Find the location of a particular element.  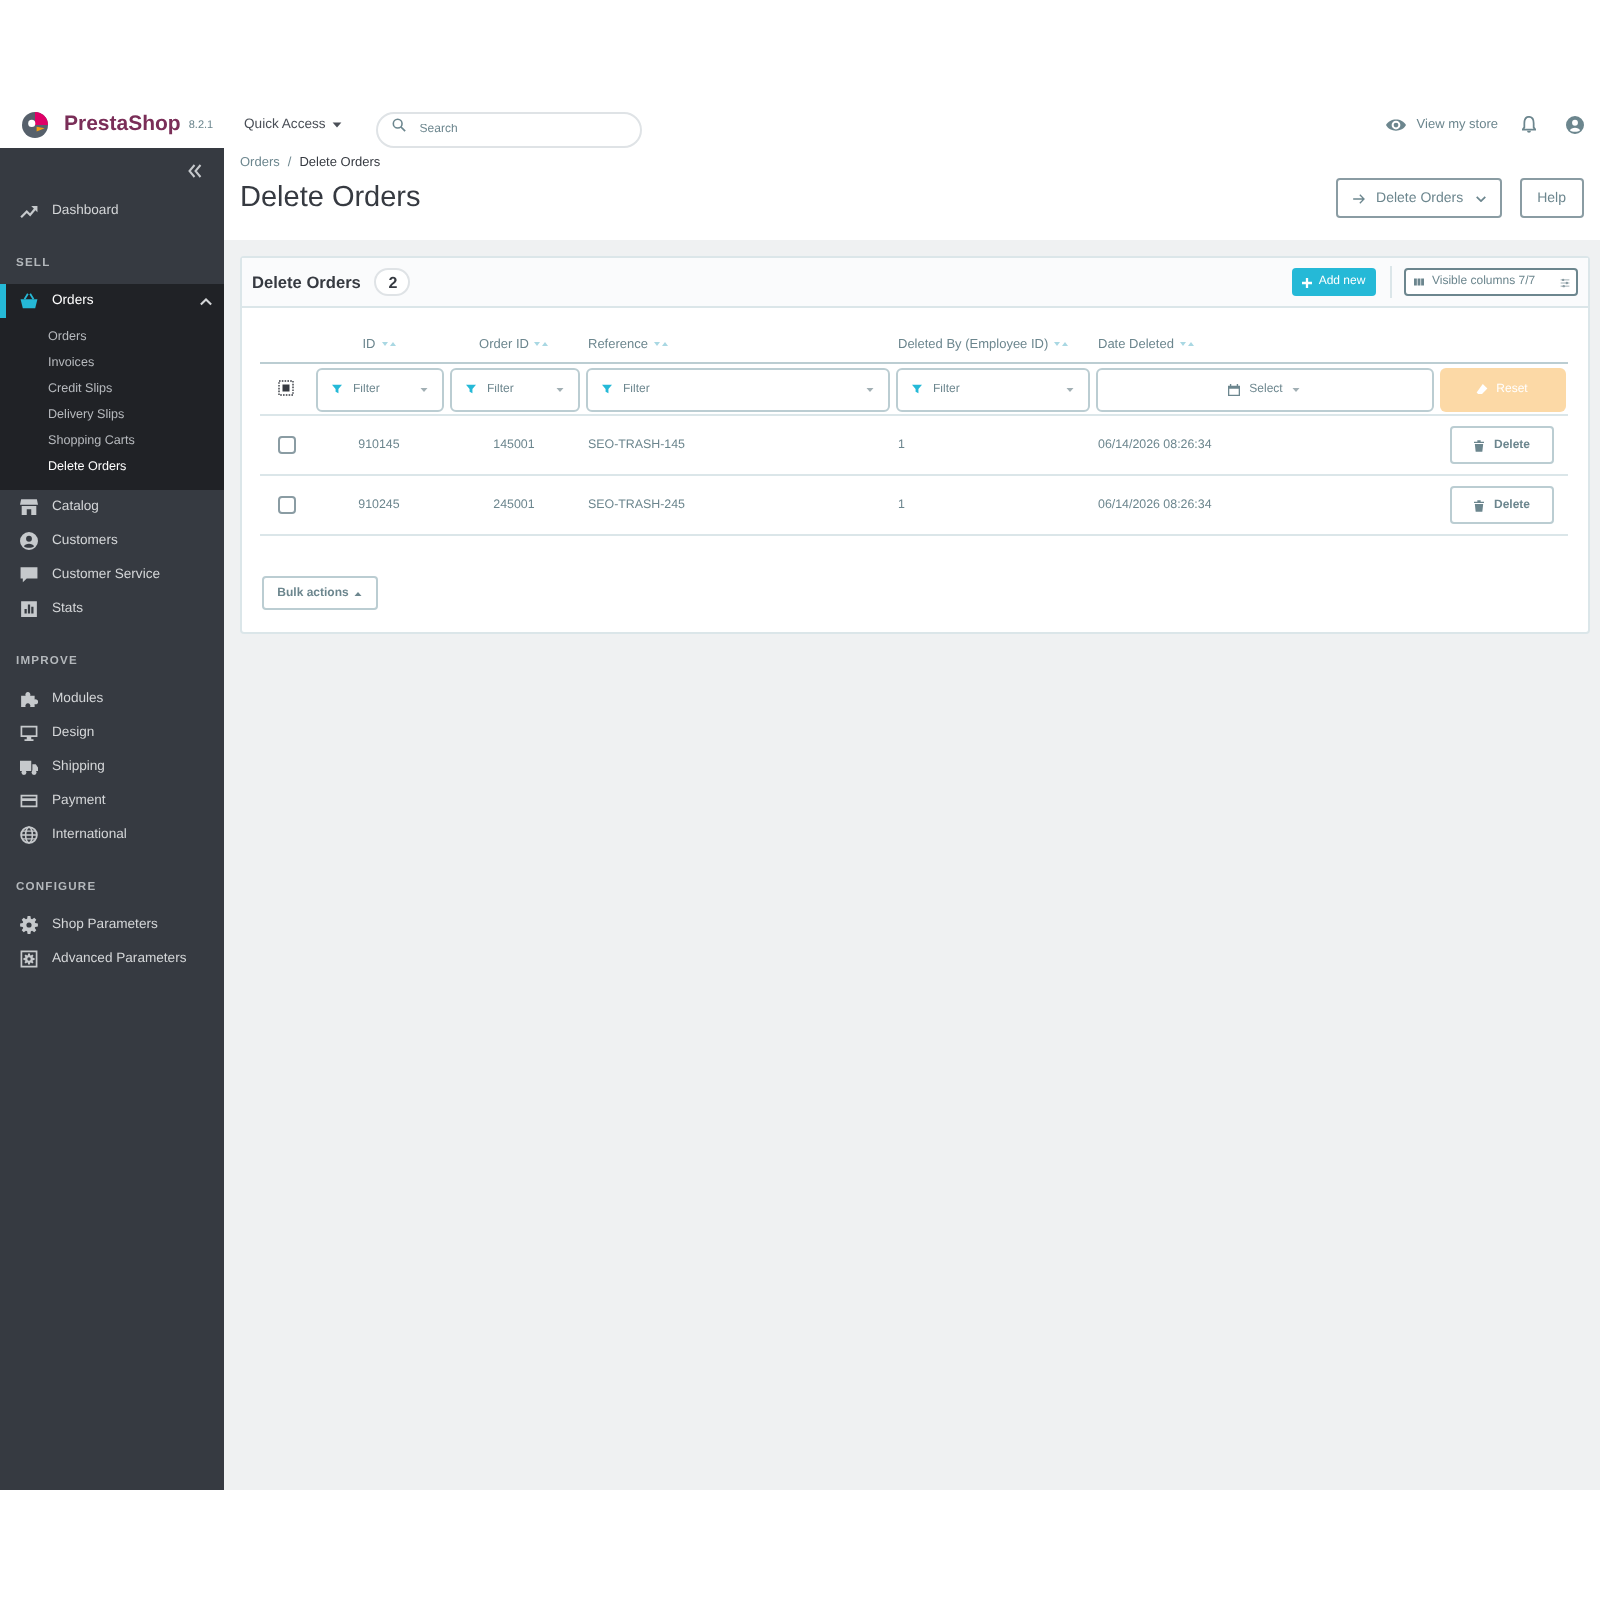

sliders-icon is located at coordinates (1565, 282).